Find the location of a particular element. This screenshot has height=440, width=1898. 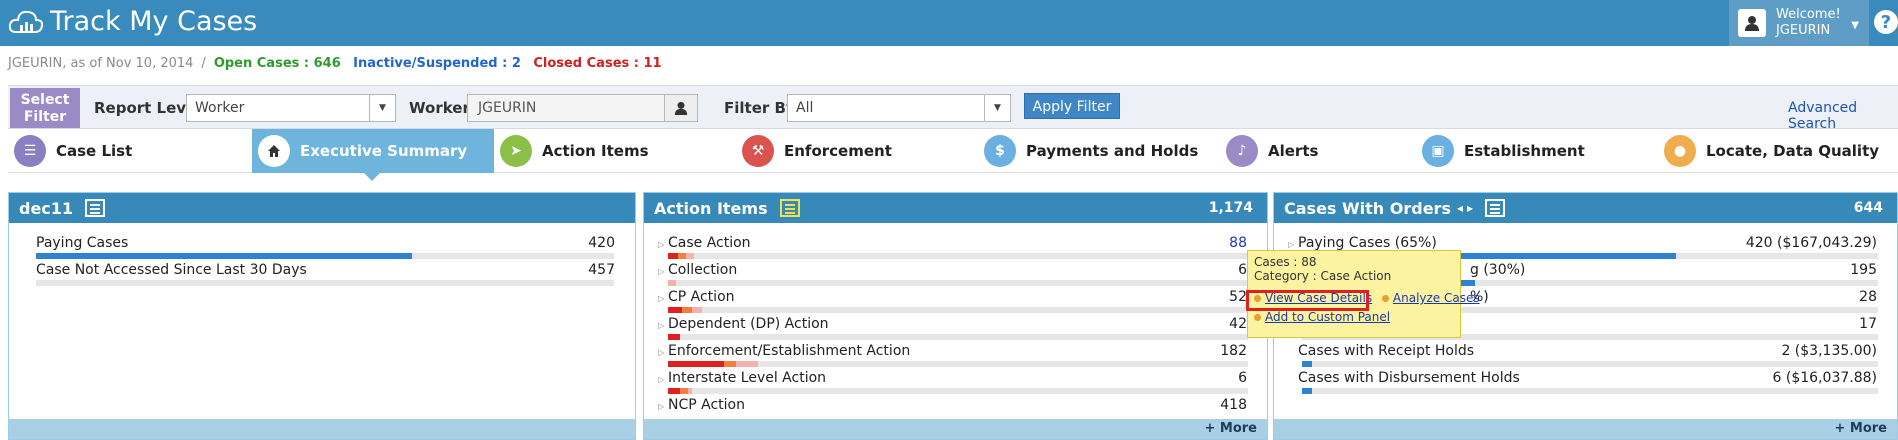

row-value: 457 is located at coordinates (601, 270).